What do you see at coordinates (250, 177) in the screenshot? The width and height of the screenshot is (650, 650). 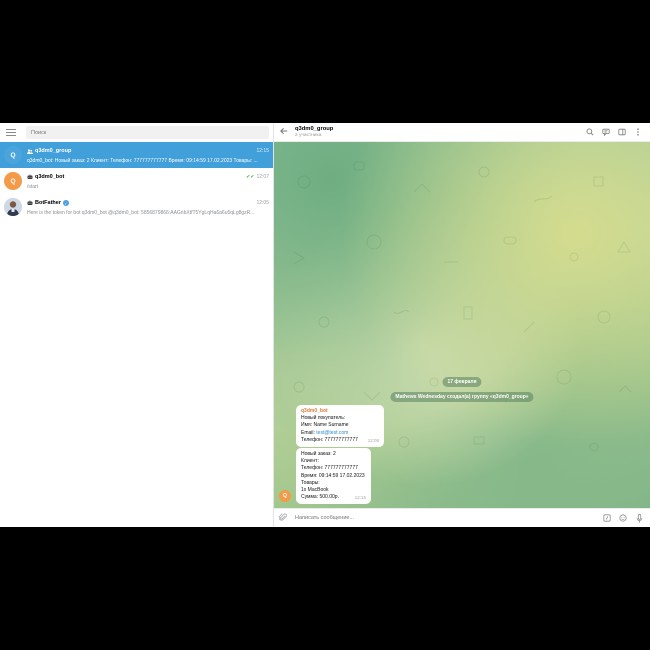 I see `double-check-icon: ✔✔` at bounding box center [250, 177].